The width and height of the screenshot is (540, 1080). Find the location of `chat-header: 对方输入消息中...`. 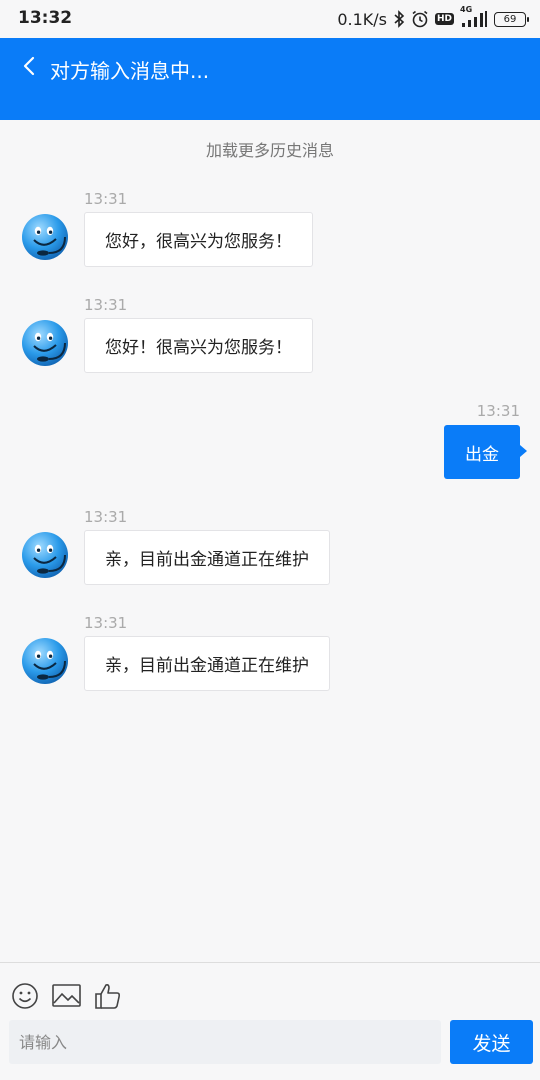

chat-header: 对方输入消息中... is located at coordinates (270, 79).